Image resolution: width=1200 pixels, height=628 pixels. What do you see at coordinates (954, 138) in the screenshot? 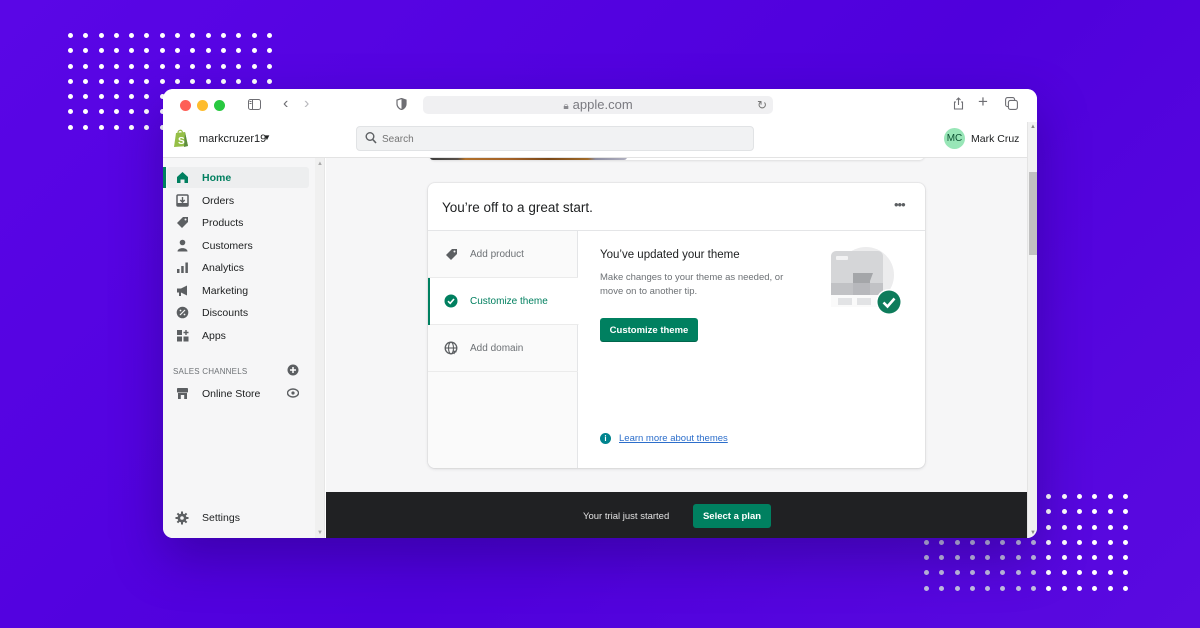
I see `user-avatar: MC` at bounding box center [954, 138].